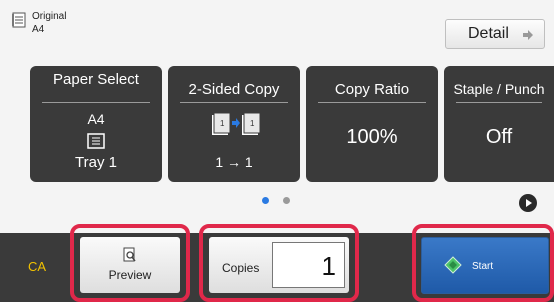 This screenshot has width=554, height=302. What do you see at coordinates (234, 89) in the screenshot?
I see `card-title: 2-Sided Copy` at bounding box center [234, 89].